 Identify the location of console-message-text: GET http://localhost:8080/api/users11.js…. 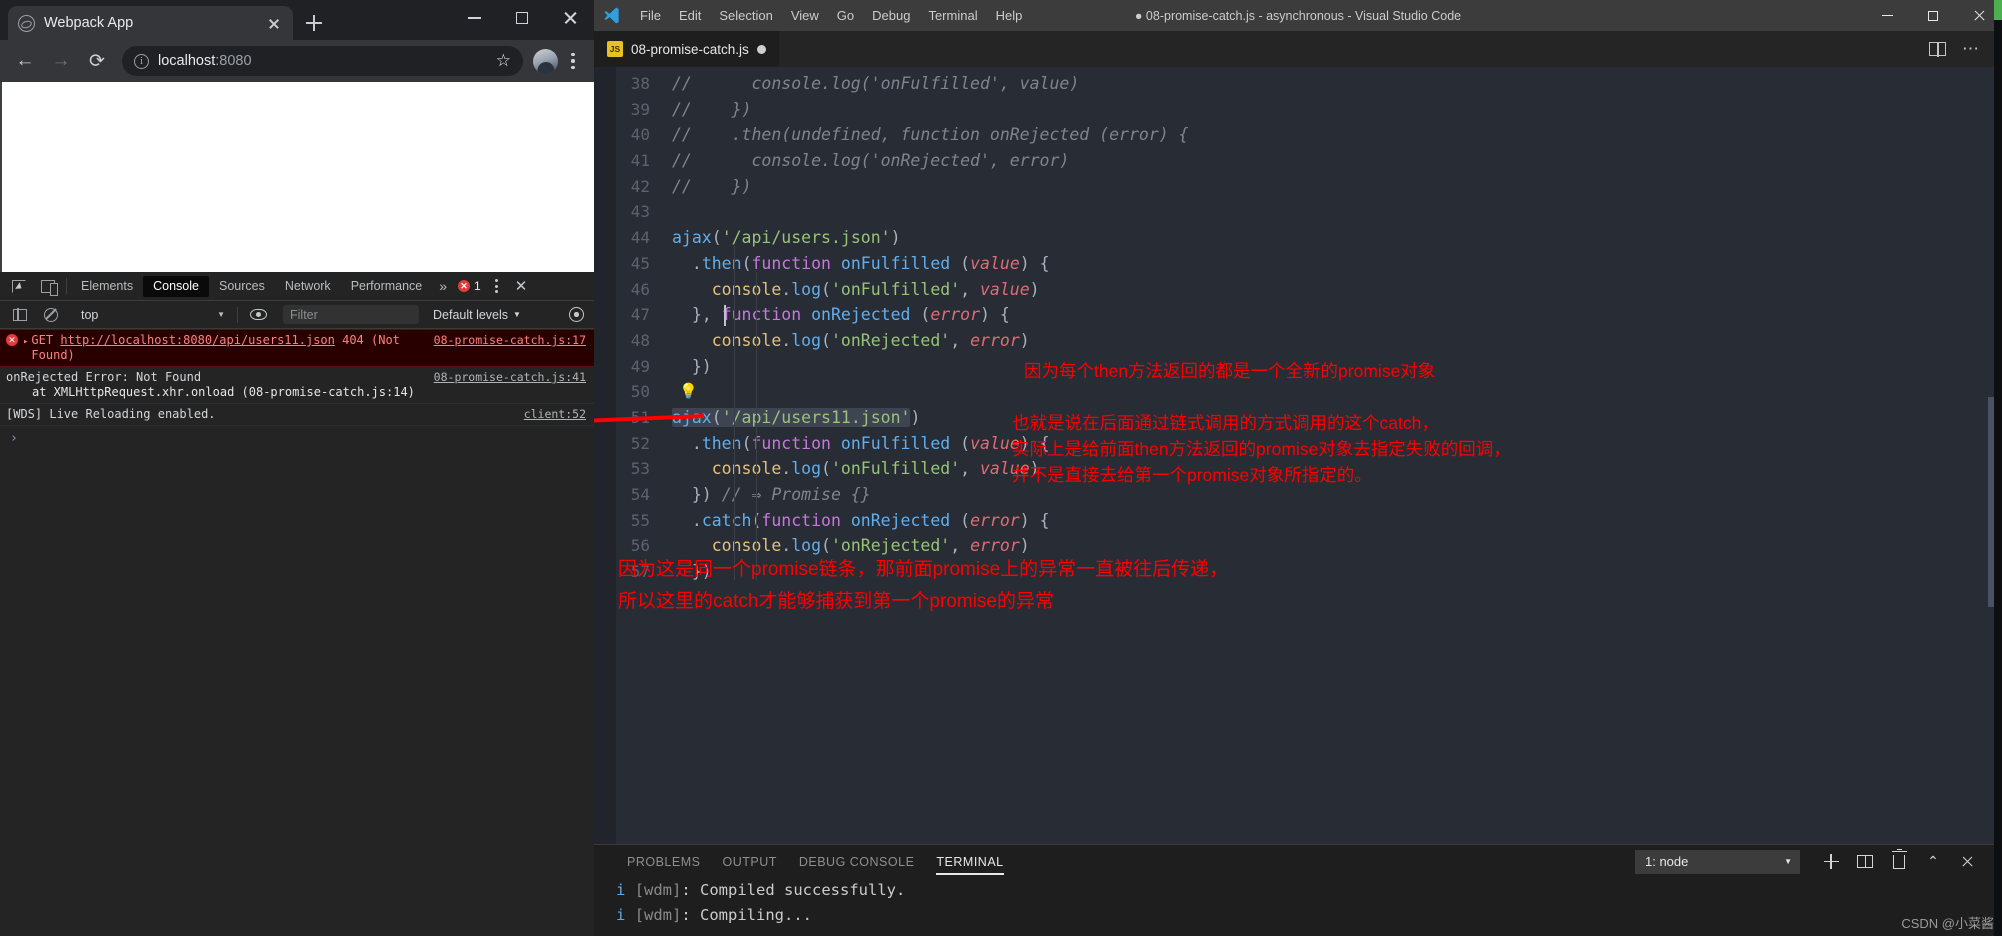
(232, 348).